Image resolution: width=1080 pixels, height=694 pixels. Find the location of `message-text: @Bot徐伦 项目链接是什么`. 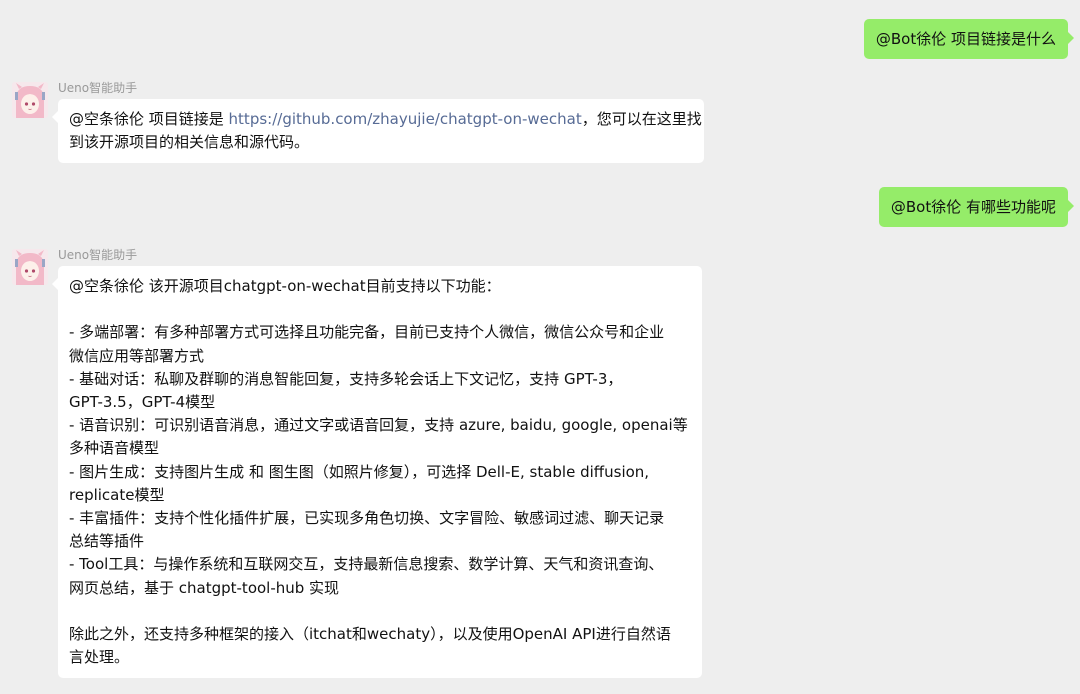

message-text: @Bot徐伦 项目链接是什么 is located at coordinates (965, 39).